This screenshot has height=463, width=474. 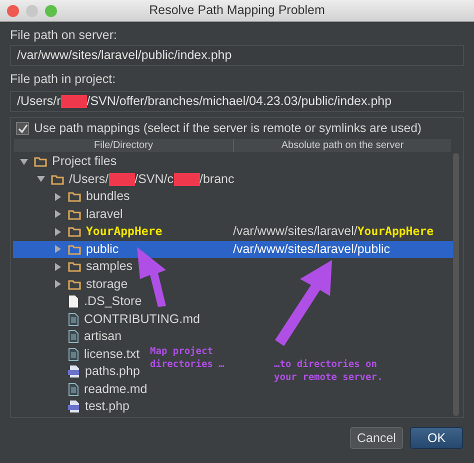 I want to click on tree-item: readme.md, so click(x=100, y=389).